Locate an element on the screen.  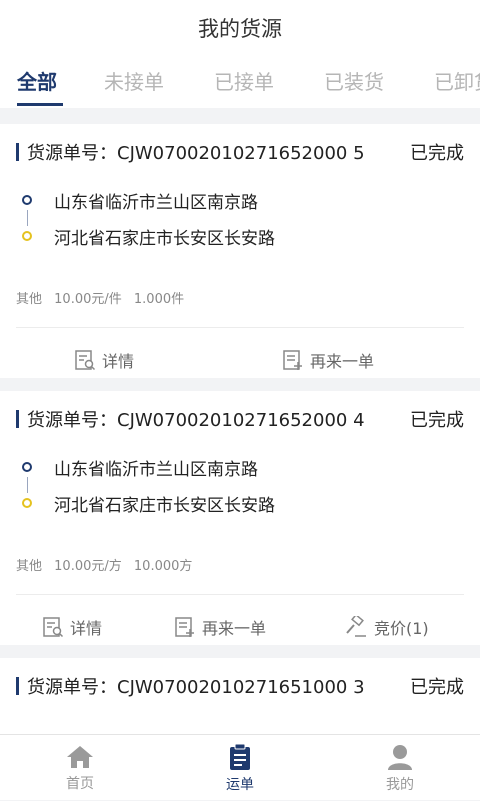
card-header: 货源单号：CJW07002010271652000 5 已完成 is located at coordinates (240, 152).